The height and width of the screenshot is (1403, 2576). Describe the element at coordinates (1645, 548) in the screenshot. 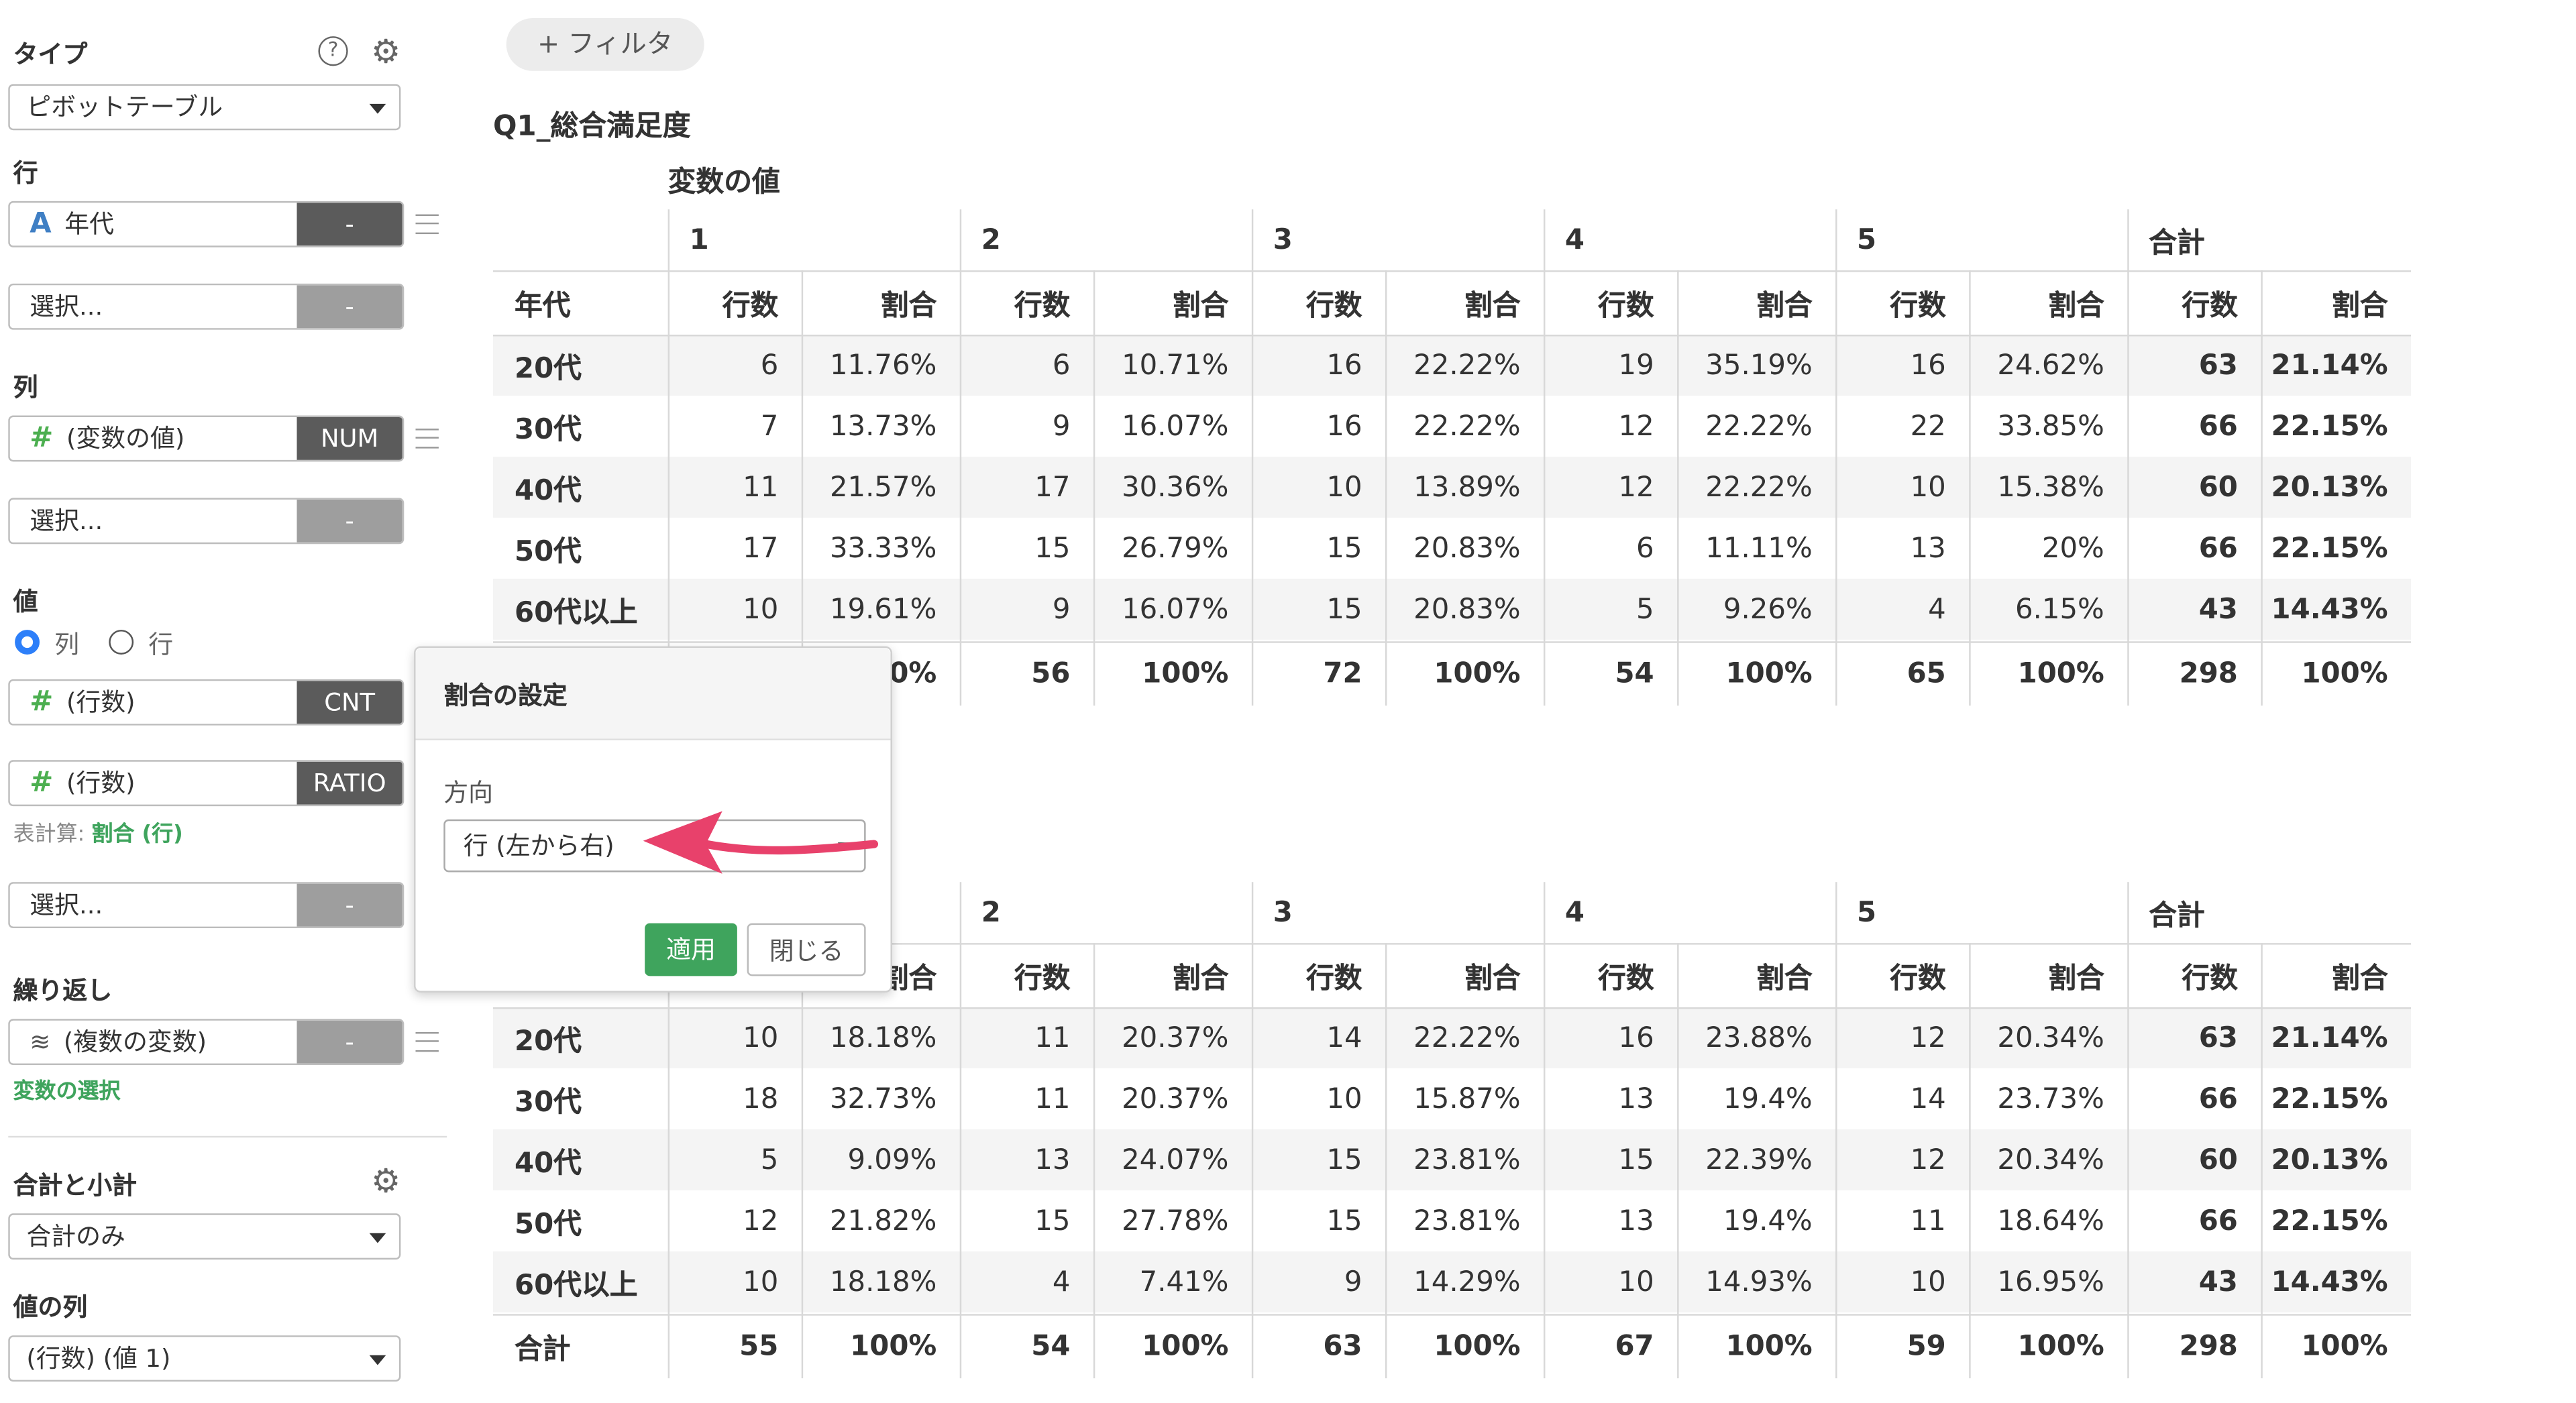

I see `table-cell: 6` at that location.